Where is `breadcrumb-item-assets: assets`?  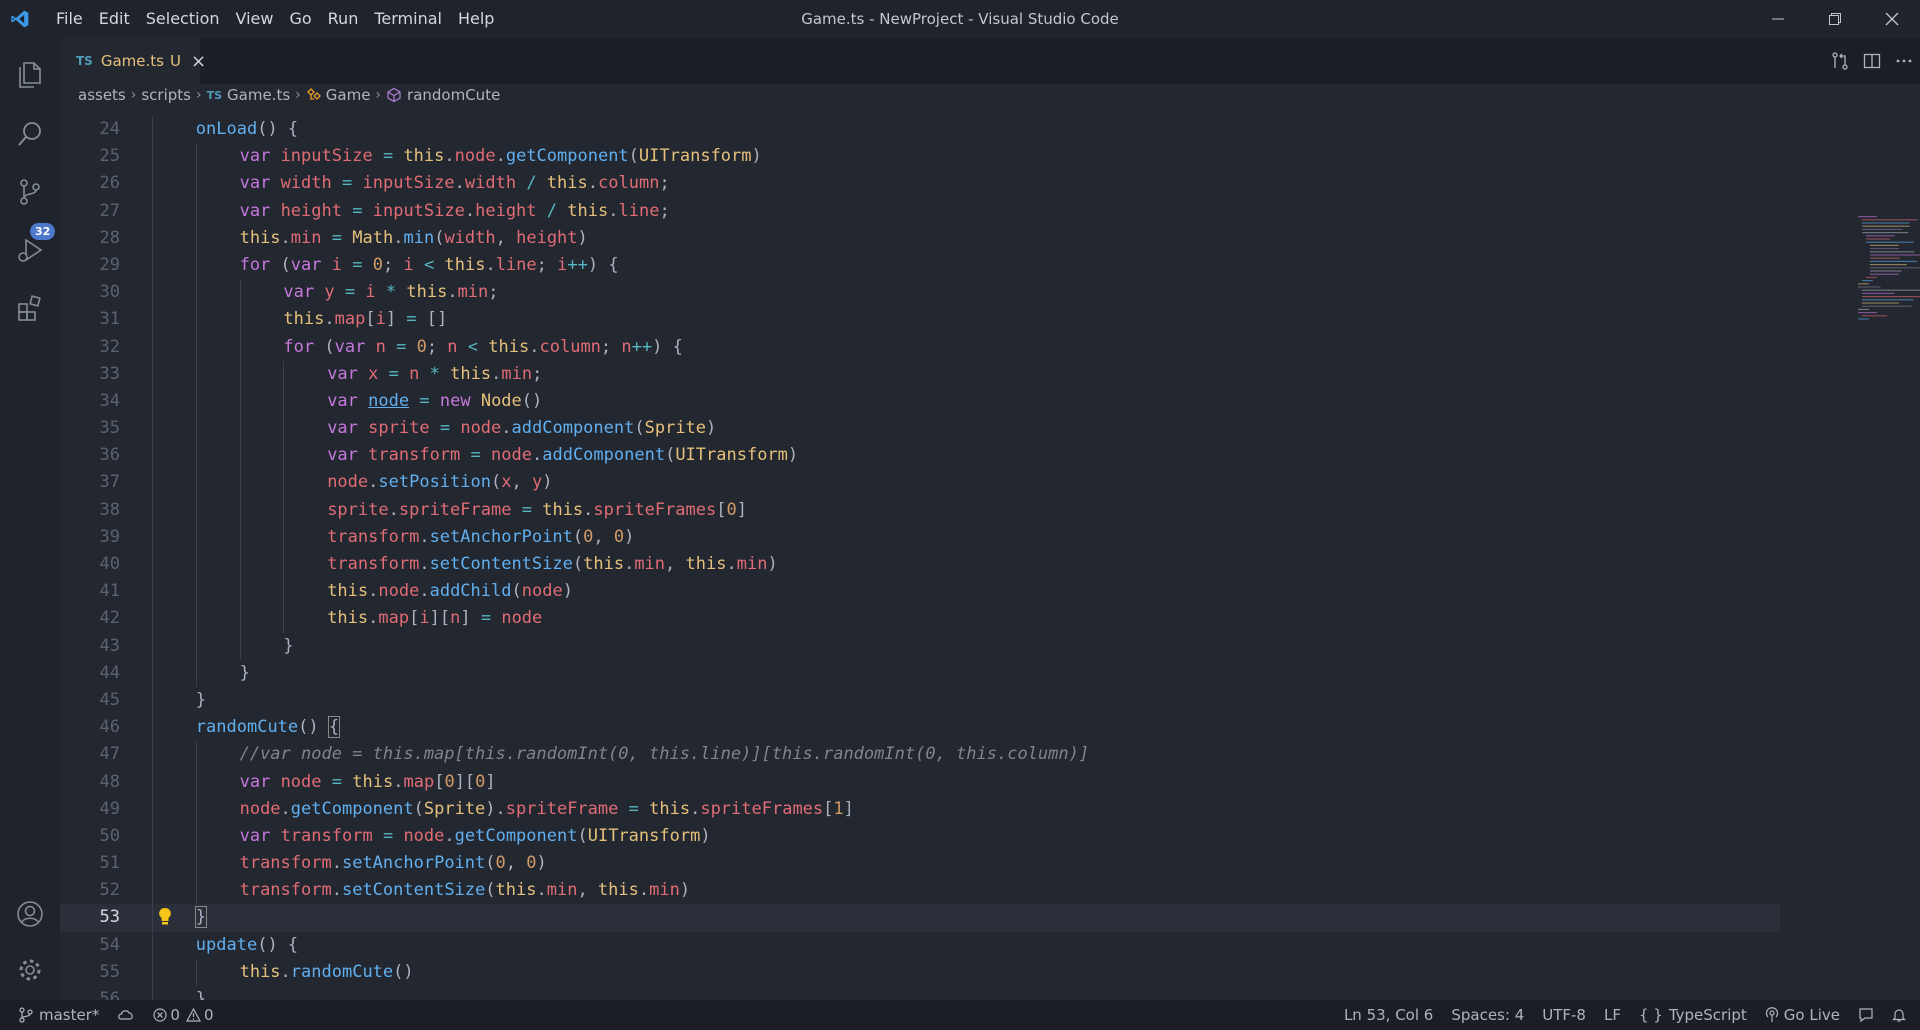
breadcrumb-item-assets: assets is located at coordinates (102, 95).